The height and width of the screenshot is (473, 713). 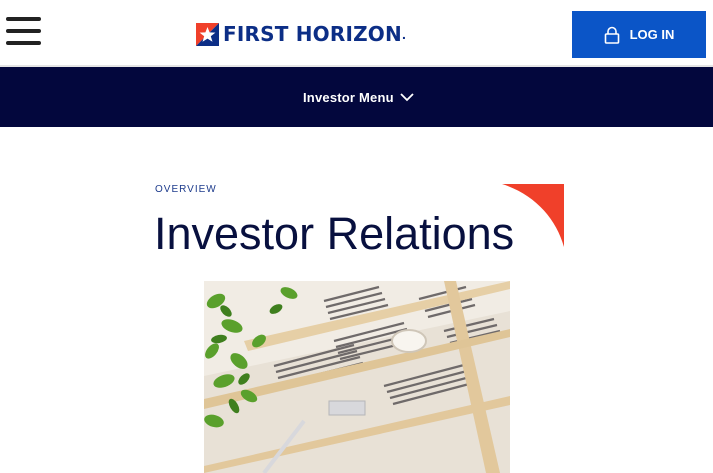 What do you see at coordinates (652, 34) in the screenshot?
I see `login-label: LOG IN` at bounding box center [652, 34].